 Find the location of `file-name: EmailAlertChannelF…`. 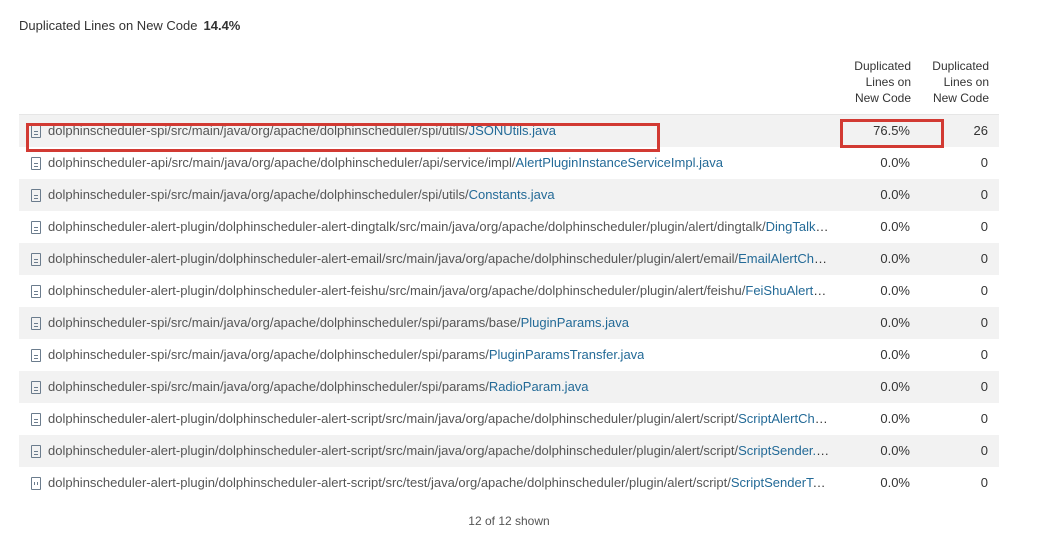

file-name: EmailAlertChannelF… is located at coordinates (784, 258).